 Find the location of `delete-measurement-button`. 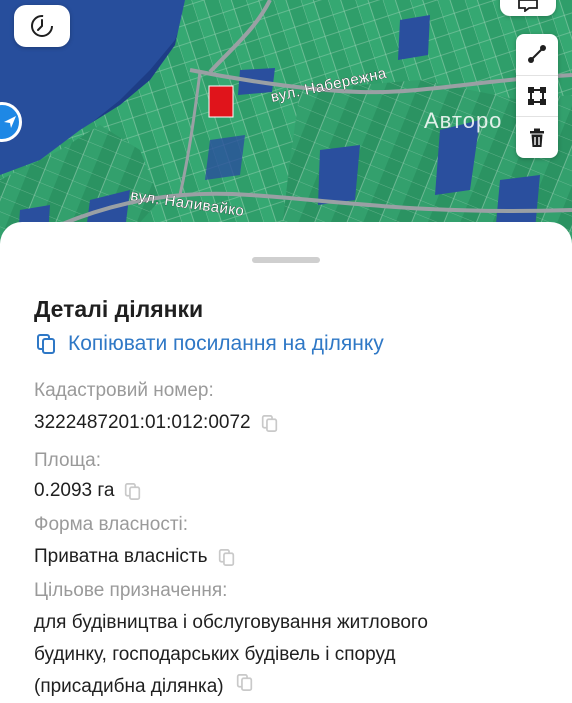

delete-measurement-button is located at coordinates (537, 137).